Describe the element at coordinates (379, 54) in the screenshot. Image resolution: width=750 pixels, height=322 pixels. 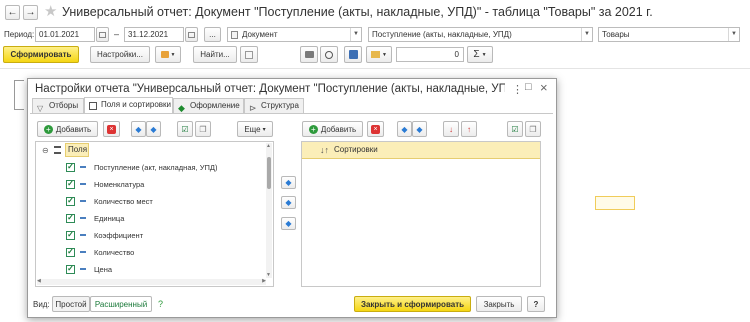
I see `email-button: ▼` at that location.